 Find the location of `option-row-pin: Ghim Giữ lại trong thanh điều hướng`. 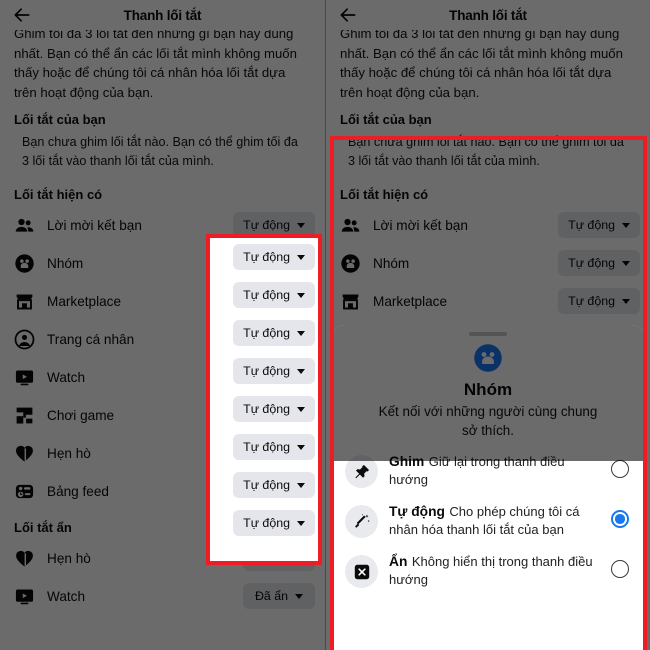

option-row-pin: Ghim Giữ lại trong thanh điều hướng is located at coordinates (488, 471).